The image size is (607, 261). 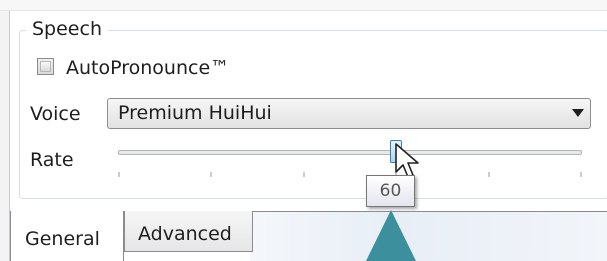 What do you see at coordinates (391, 235) in the screenshot?
I see `pointer-triangle` at bounding box center [391, 235].